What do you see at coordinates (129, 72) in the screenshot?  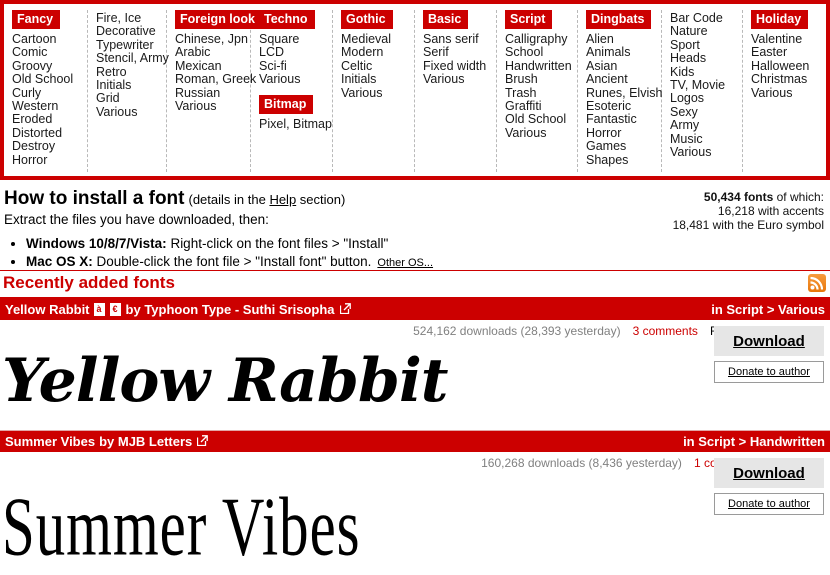 I see `category-item: Retro` at bounding box center [129, 72].